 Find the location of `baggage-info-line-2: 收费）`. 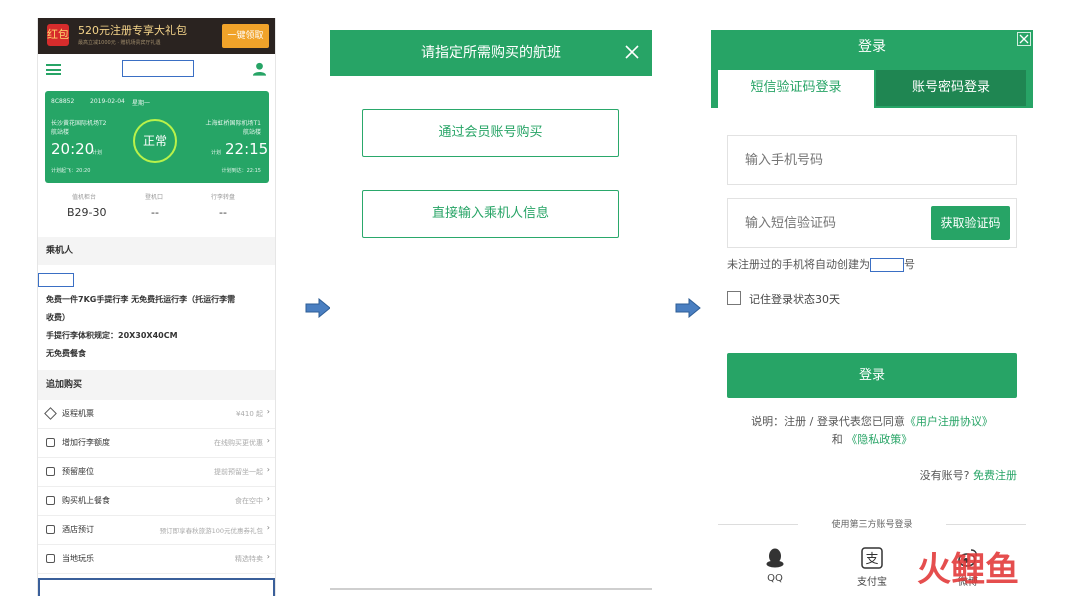

baggage-info-line-2: 收费） is located at coordinates (58, 317).